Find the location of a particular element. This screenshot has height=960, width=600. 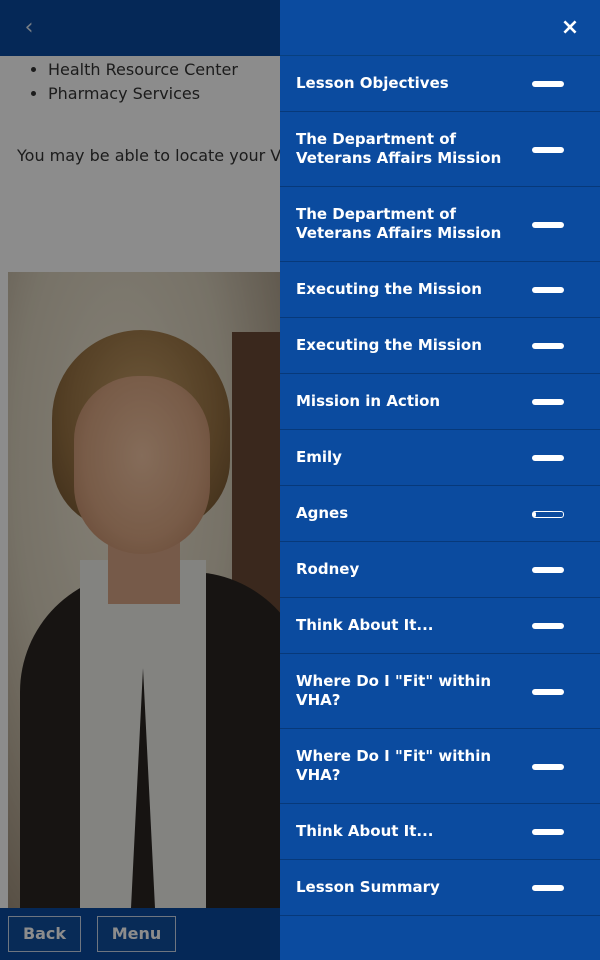

menu-item-label: Lesson Summary is located at coordinates (368, 887).